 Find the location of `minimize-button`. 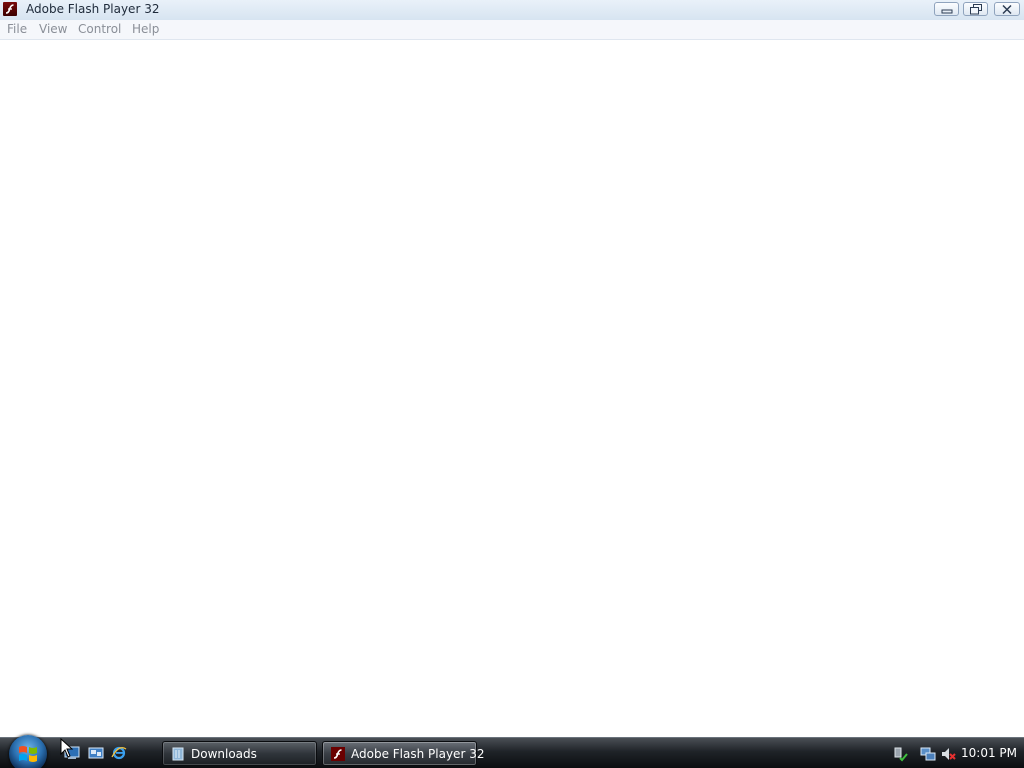

minimize-button is located at coordinates (946, 9).